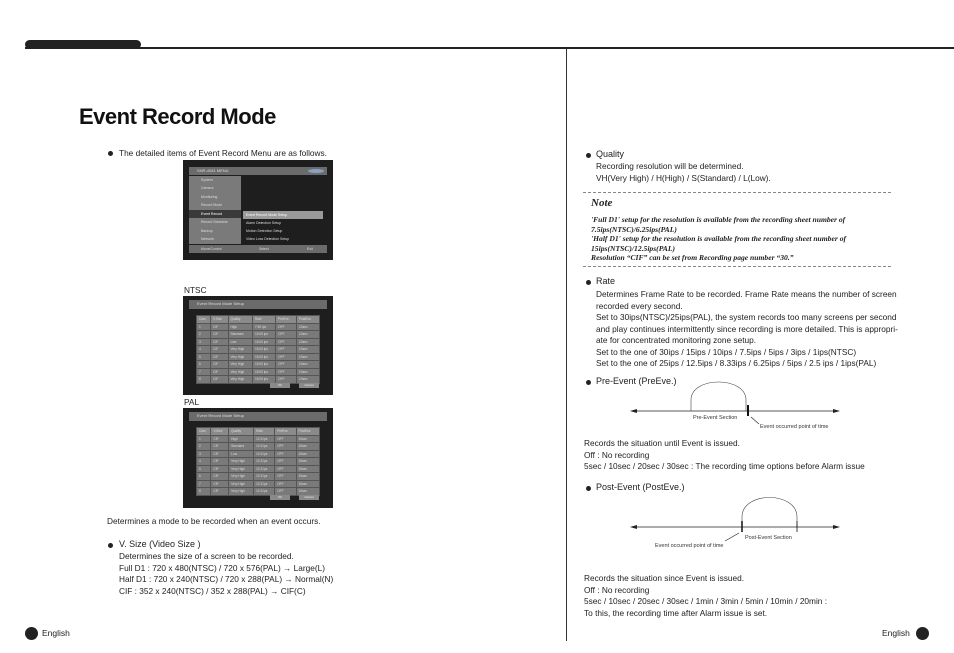 The width and height of the screenshot is (954, 653). I want to click on line: 7.5ips(NTSC)/6.25ips(PAL), so click(634, 229).